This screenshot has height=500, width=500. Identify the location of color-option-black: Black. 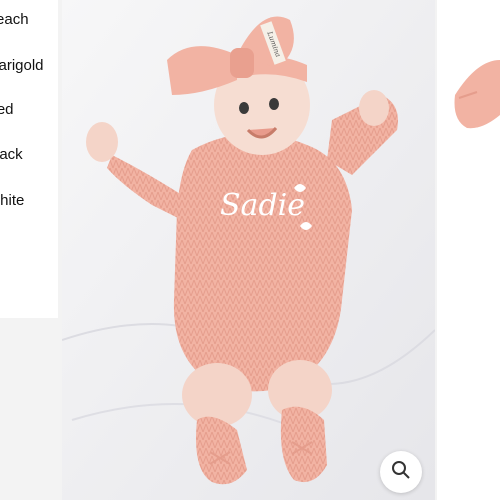
(11, 154).